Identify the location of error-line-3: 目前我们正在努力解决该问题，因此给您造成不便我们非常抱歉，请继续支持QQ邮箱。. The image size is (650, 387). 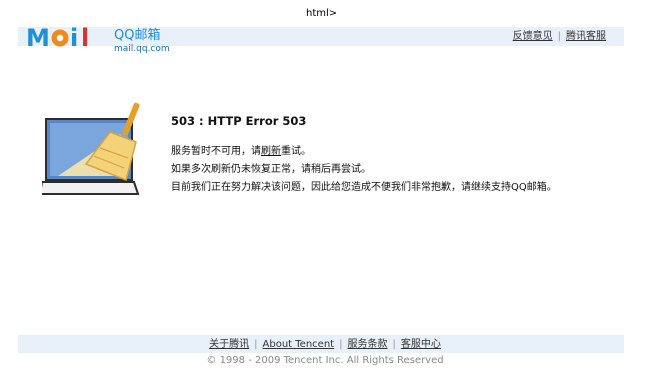
(364, 187).